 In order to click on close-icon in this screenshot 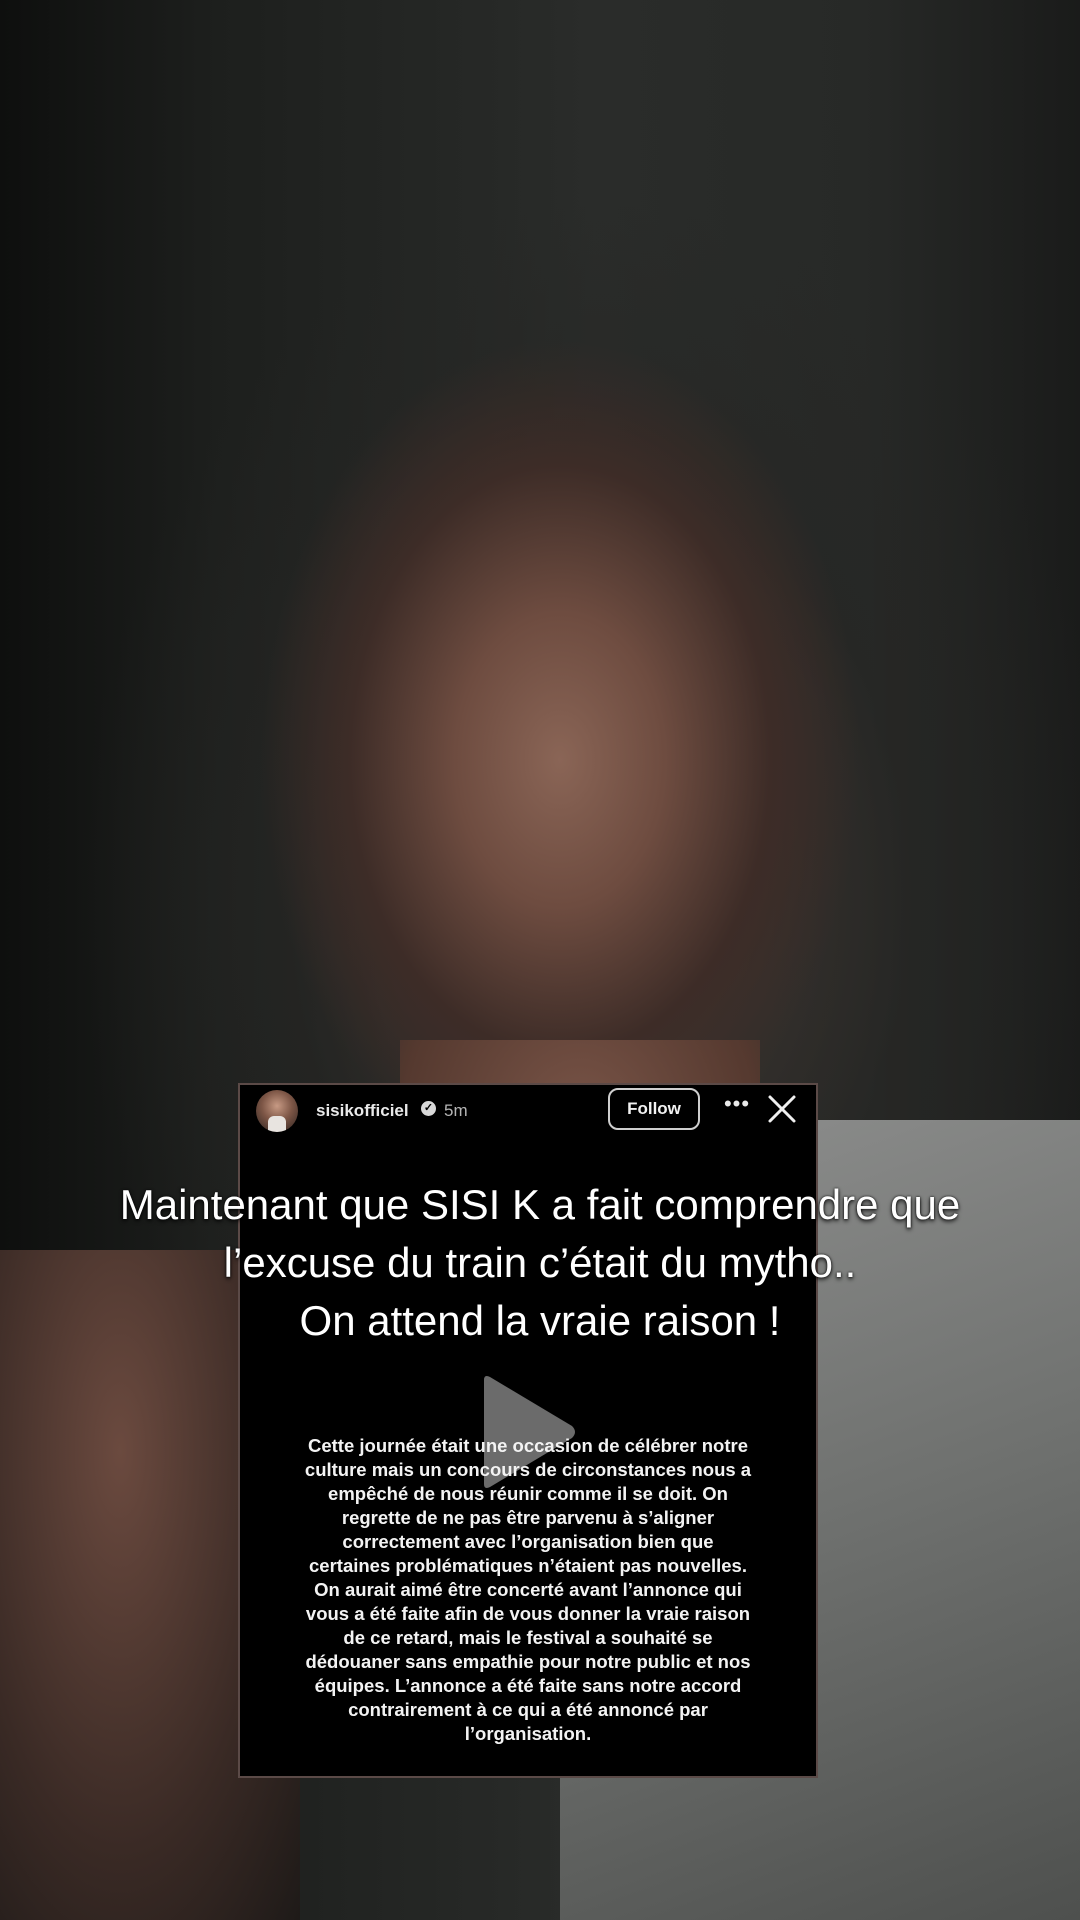, I will do `click(782, 1109)`.